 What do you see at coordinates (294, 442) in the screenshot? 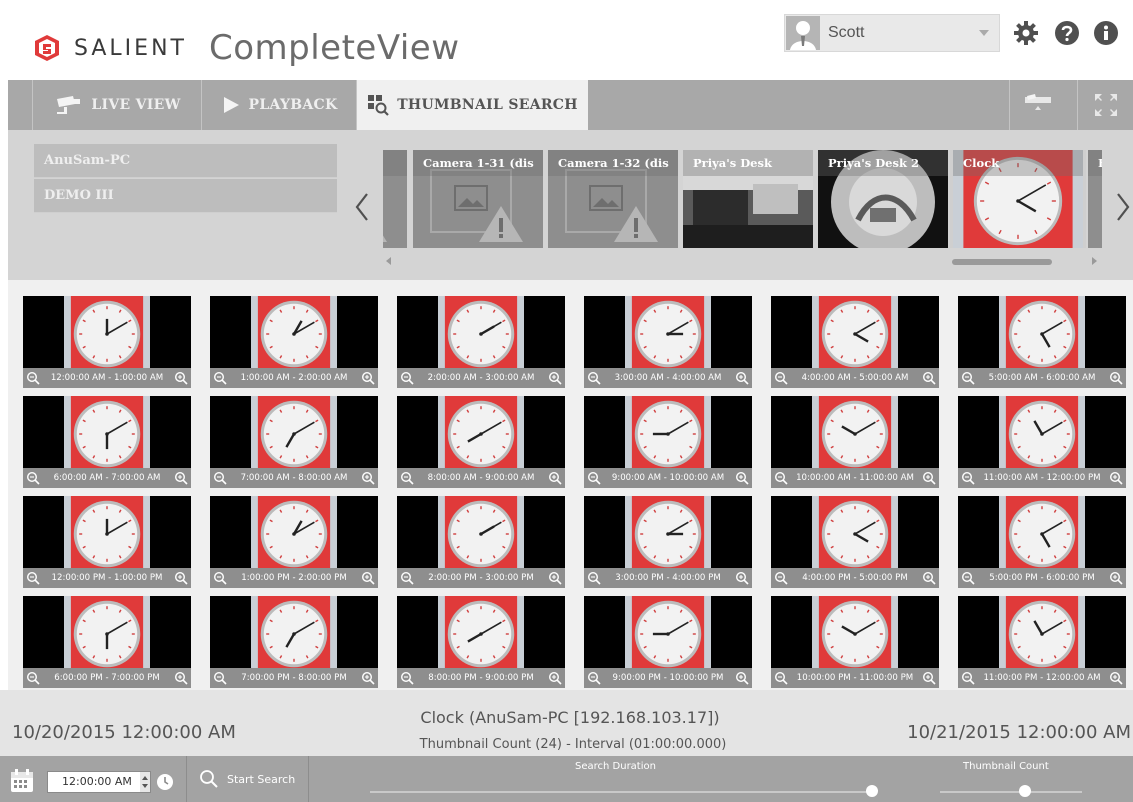
I see `thumbnail-item: 7:00:00 AM - 8:00:00 AM` at bounding box center [294, 442].